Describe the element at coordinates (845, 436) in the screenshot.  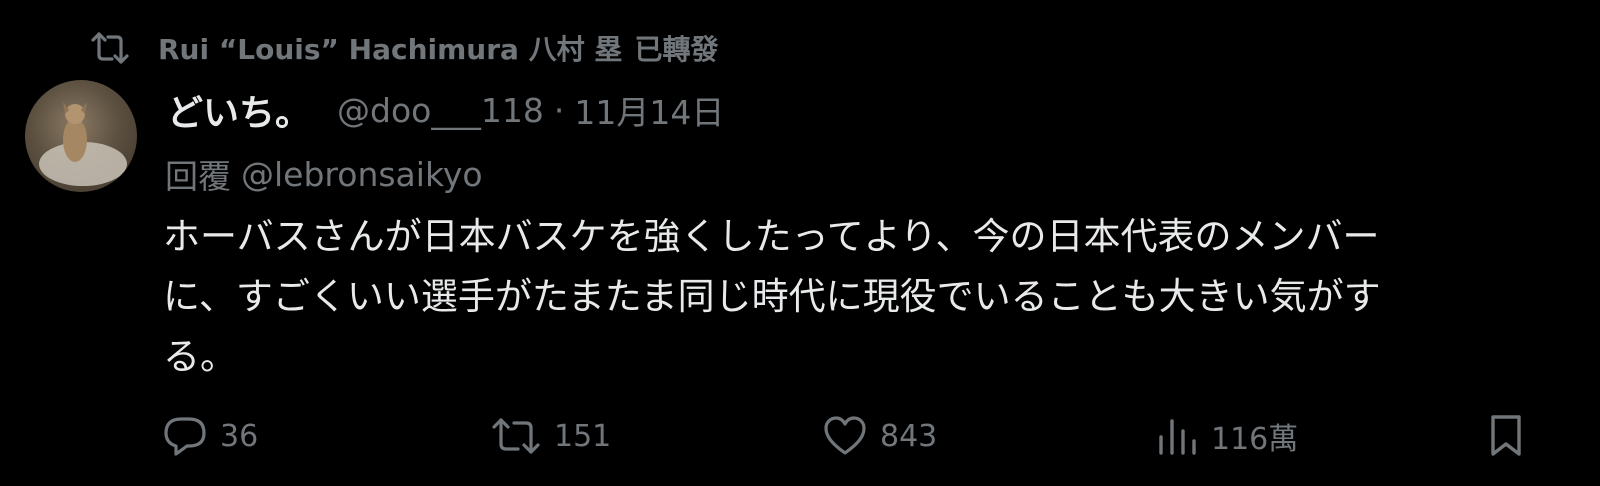
I see `heart-icon` at that location.